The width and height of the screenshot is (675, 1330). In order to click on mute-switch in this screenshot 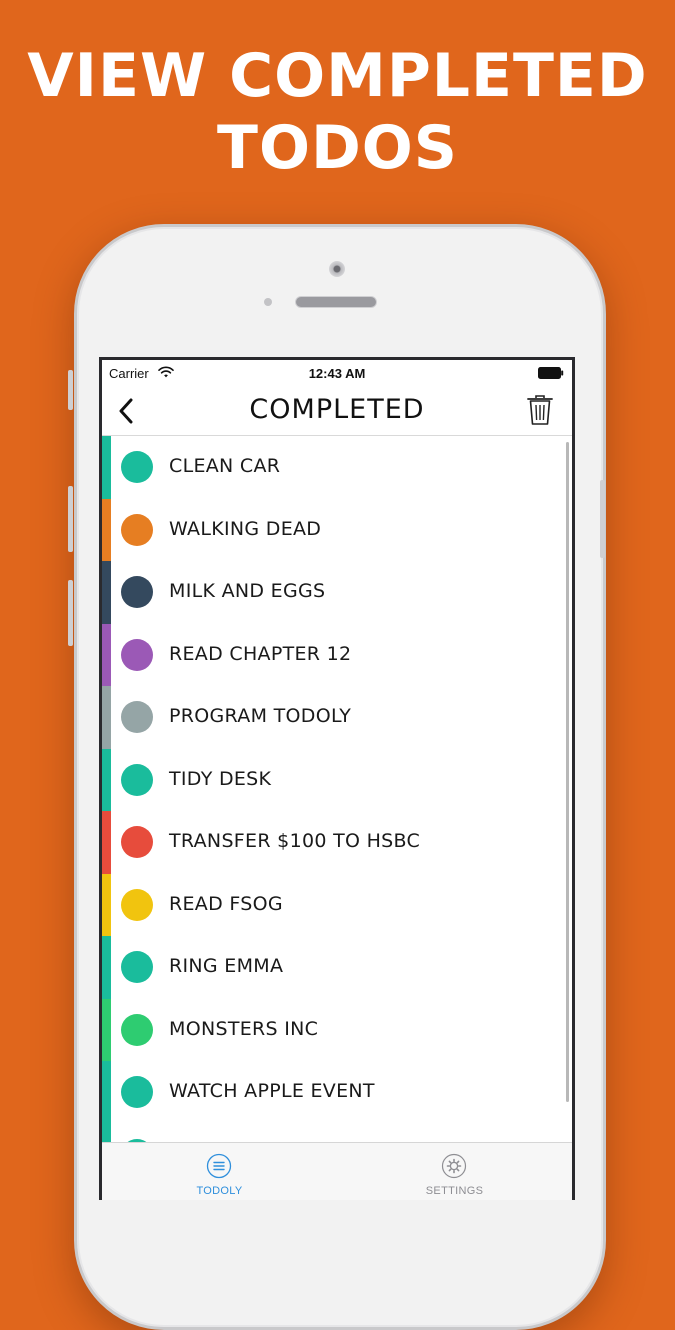, I will do `click(70, 390)`.